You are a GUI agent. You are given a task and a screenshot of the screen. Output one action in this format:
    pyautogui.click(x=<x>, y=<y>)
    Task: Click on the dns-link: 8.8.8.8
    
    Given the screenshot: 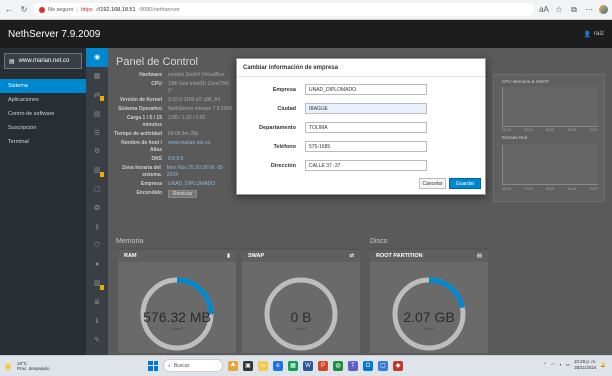 What is the action you would take?
    pyautogui.click(x=175, y=159)
    